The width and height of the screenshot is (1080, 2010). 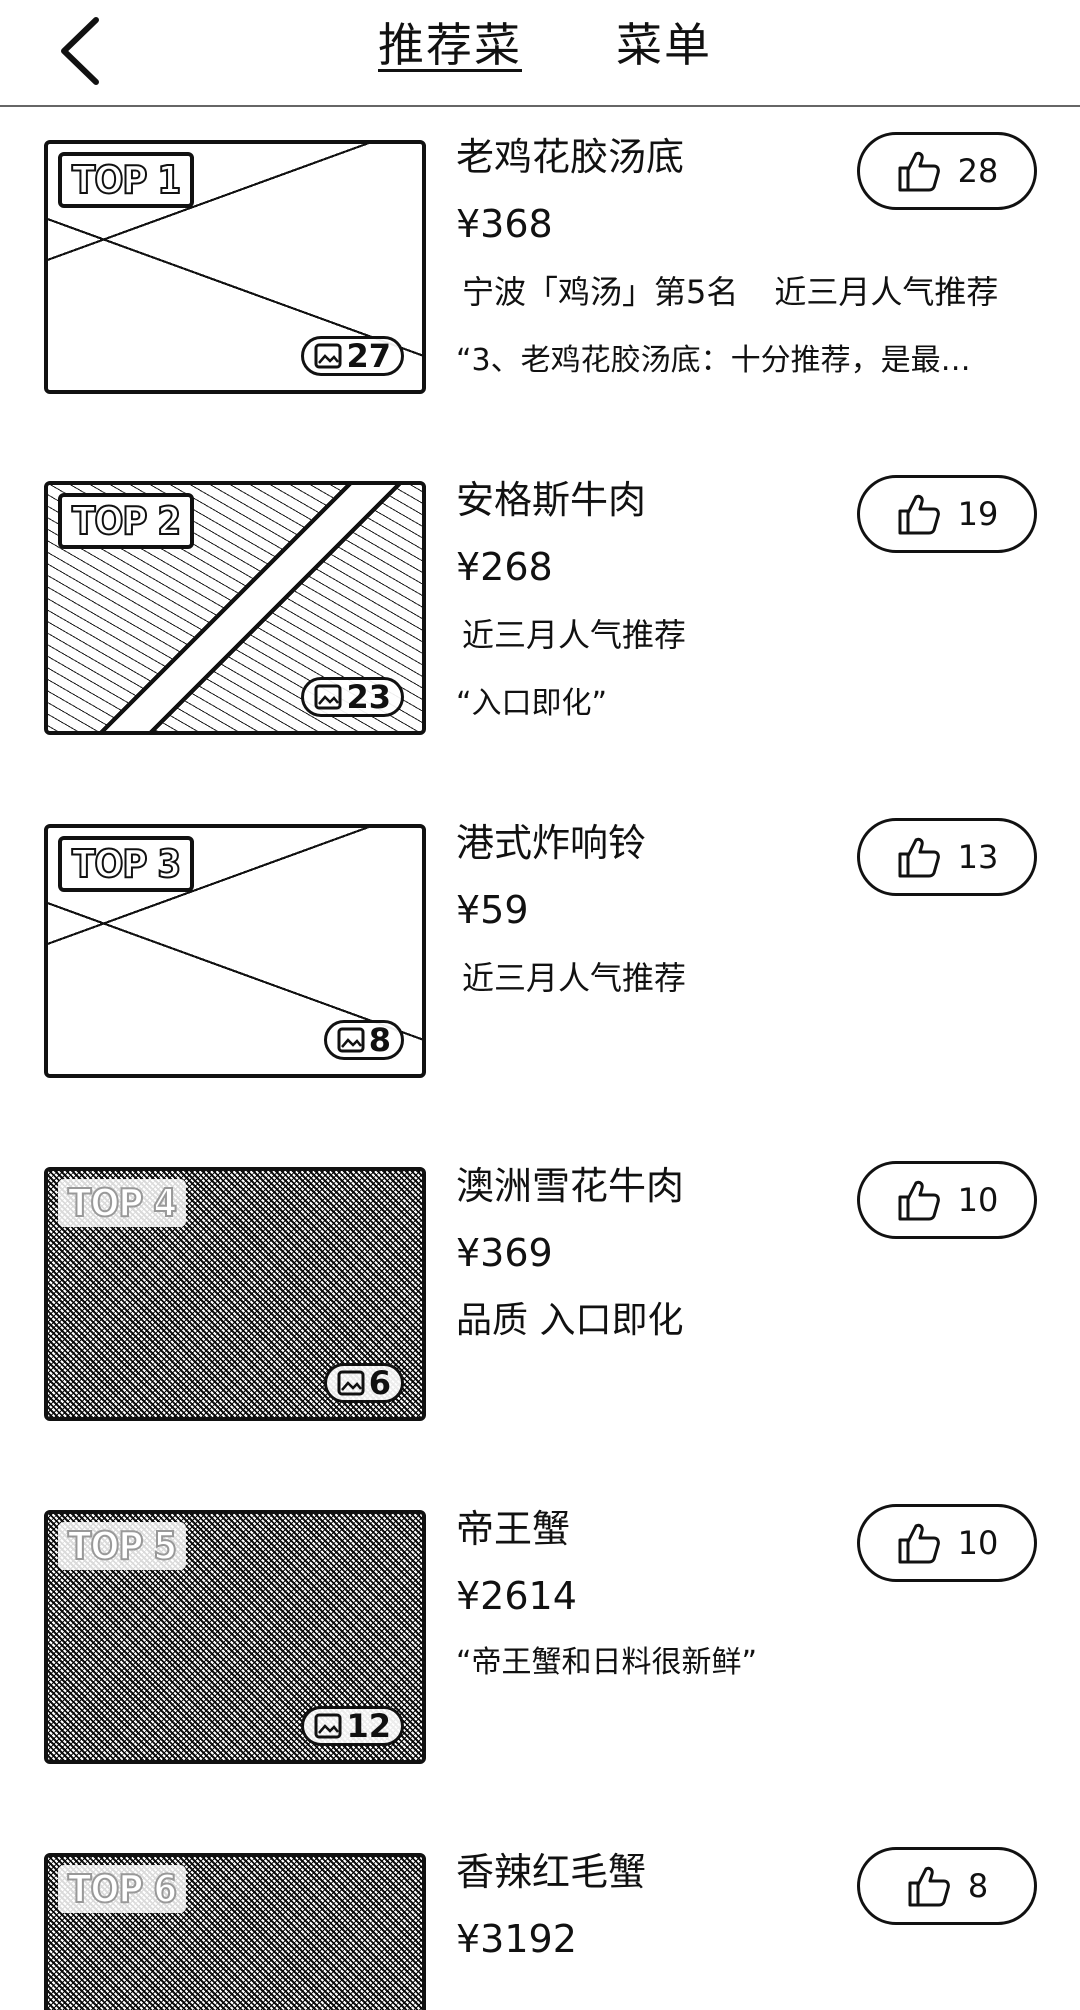 I want to click on dish-item: TOP 2 23 安格斯牛肉 ¥268 近三月人气推荐 “入口即化” 19, so click(x=540, y=623).